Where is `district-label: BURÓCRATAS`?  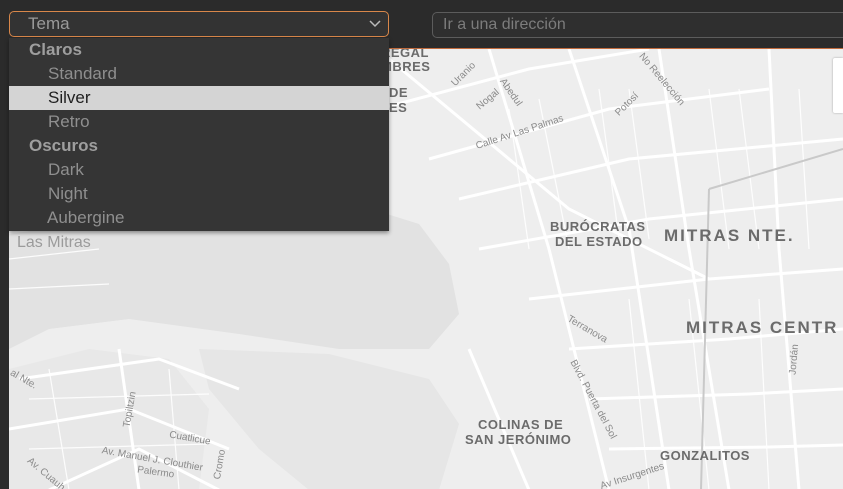
district-label: BURÓCRATAS is located at coordinates (598, 226).